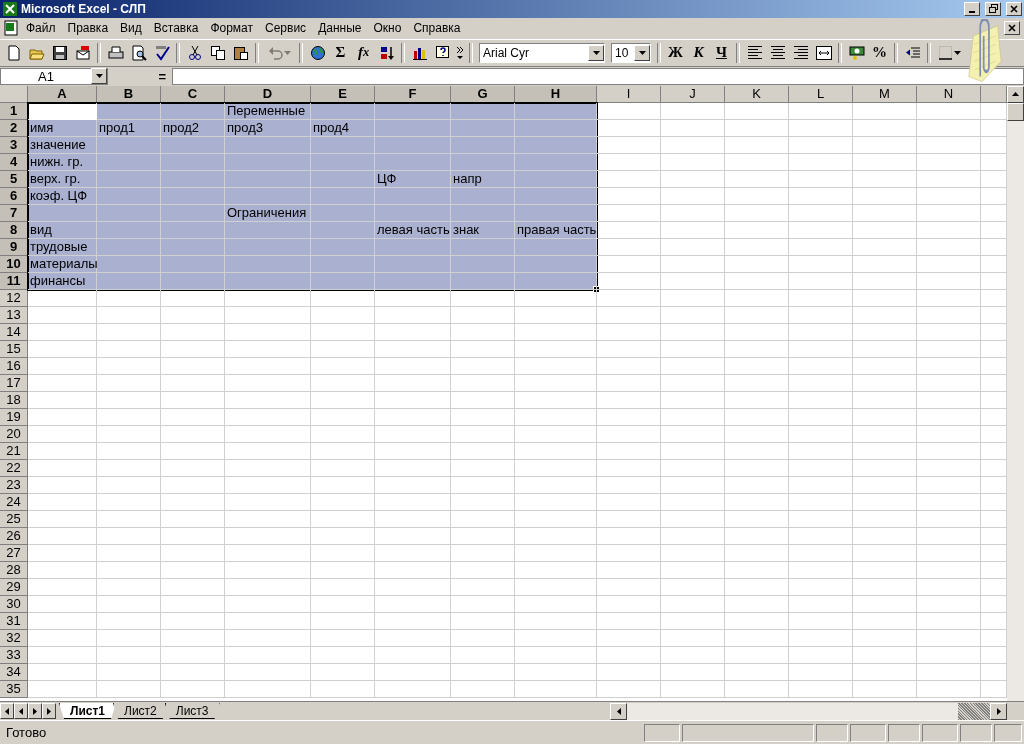 This screenshot has height=744, width=1024. Describe the element at coordinates (467, 179) in the screenshot. I see `table-cell-text: напр` at that location.